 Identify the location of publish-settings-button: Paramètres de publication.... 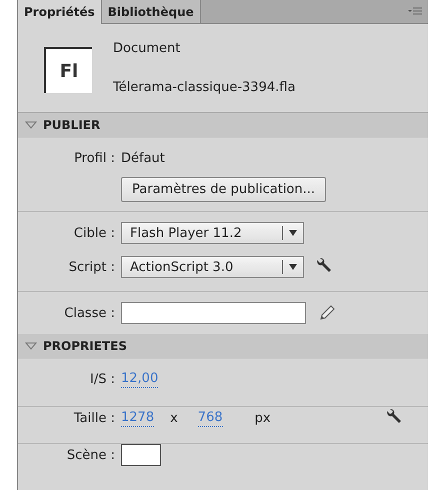
(223, 189).